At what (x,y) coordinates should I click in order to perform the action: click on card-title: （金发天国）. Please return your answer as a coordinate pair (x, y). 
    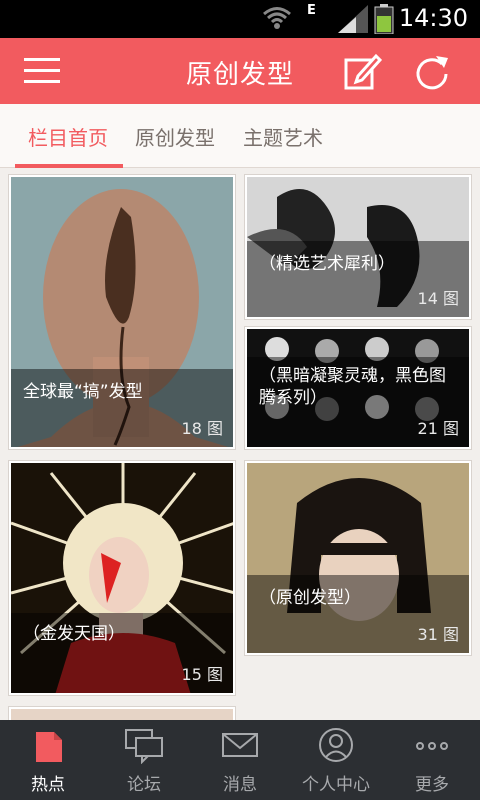
    Looking at the image, I should click on (74, 634).